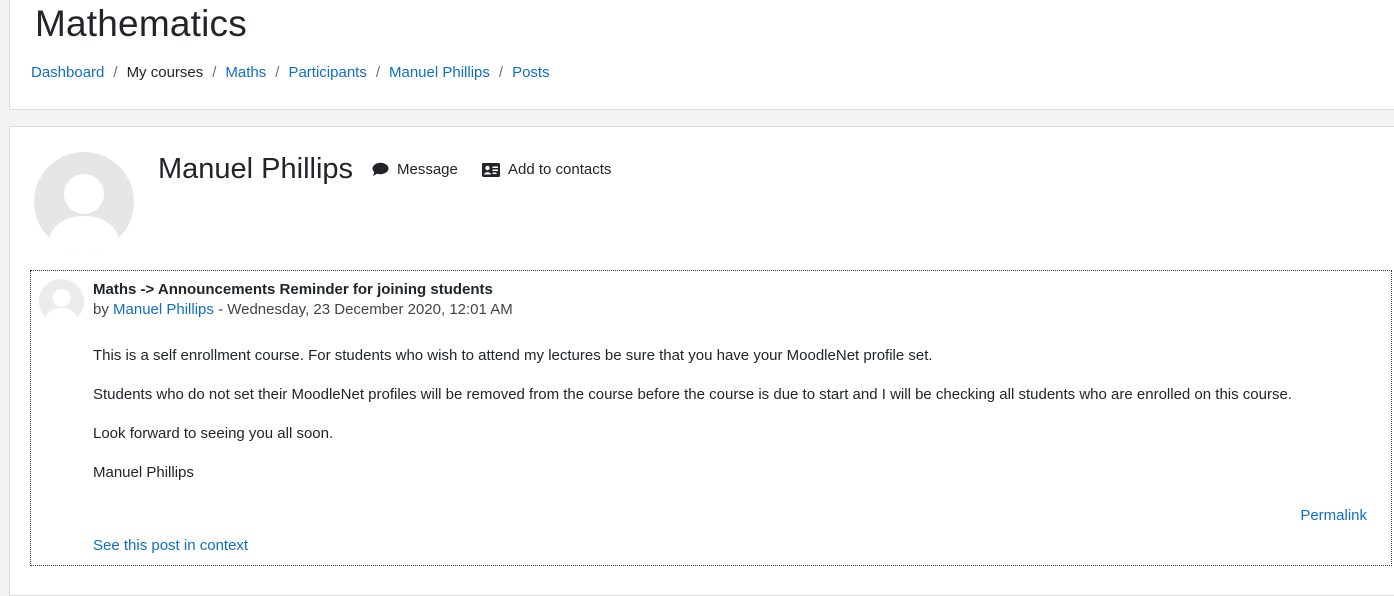  Describe the element at coordinates (1333, 515) in the screenshot. I see `permalink-link: Permalink` at that location.